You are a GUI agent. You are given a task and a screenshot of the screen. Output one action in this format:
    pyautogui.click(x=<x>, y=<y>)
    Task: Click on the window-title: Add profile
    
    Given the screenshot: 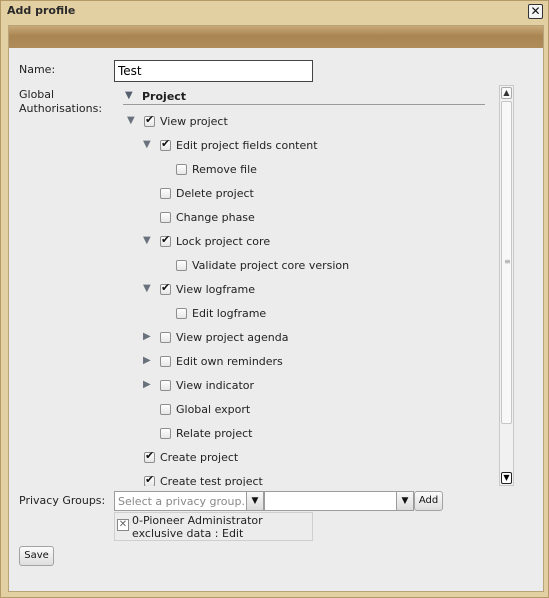 What is the action you would take?
    pyautogui.click(x=41, y=10)
    